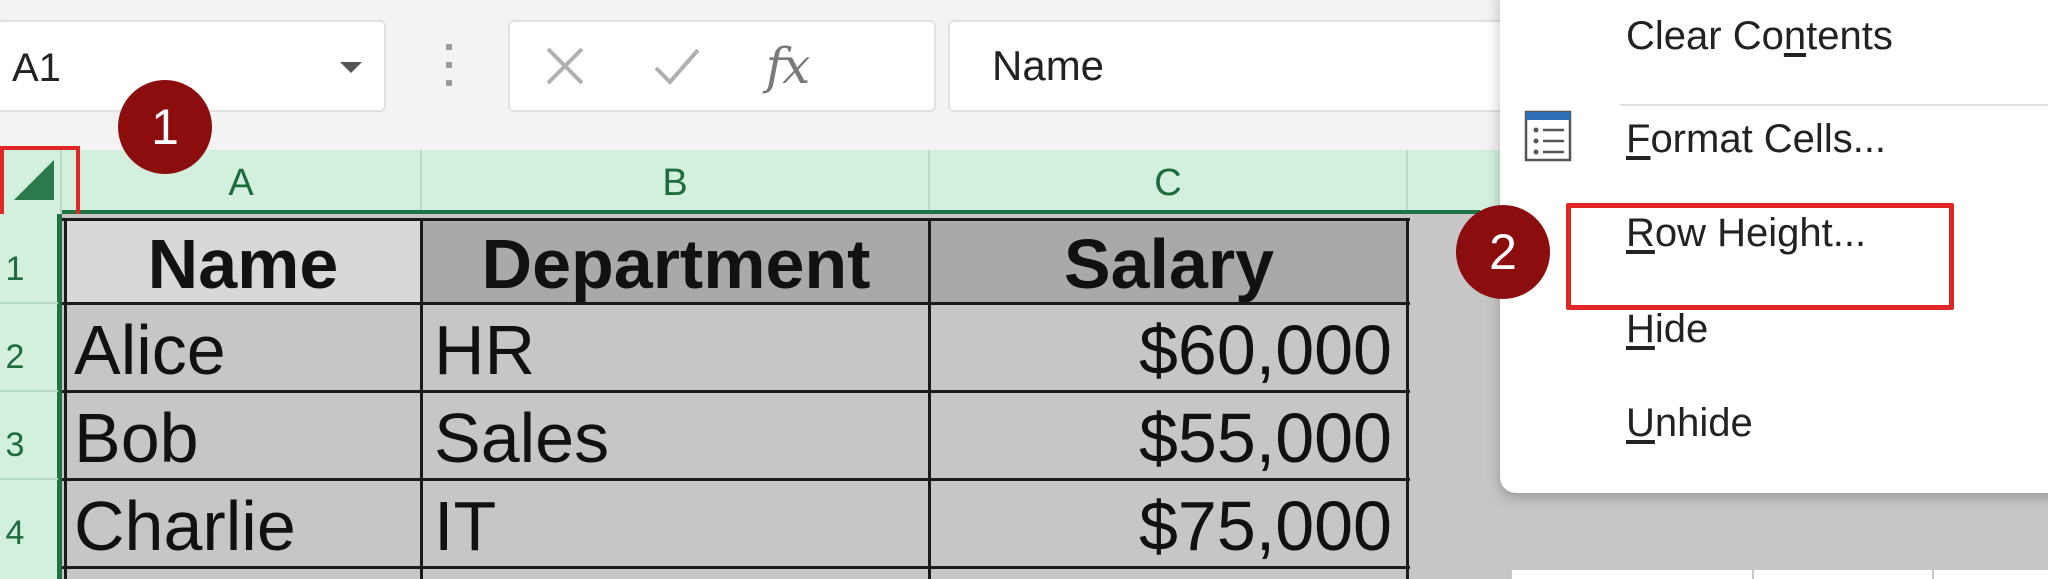  I want to click on row-height-highlight, so click(1760, 256).